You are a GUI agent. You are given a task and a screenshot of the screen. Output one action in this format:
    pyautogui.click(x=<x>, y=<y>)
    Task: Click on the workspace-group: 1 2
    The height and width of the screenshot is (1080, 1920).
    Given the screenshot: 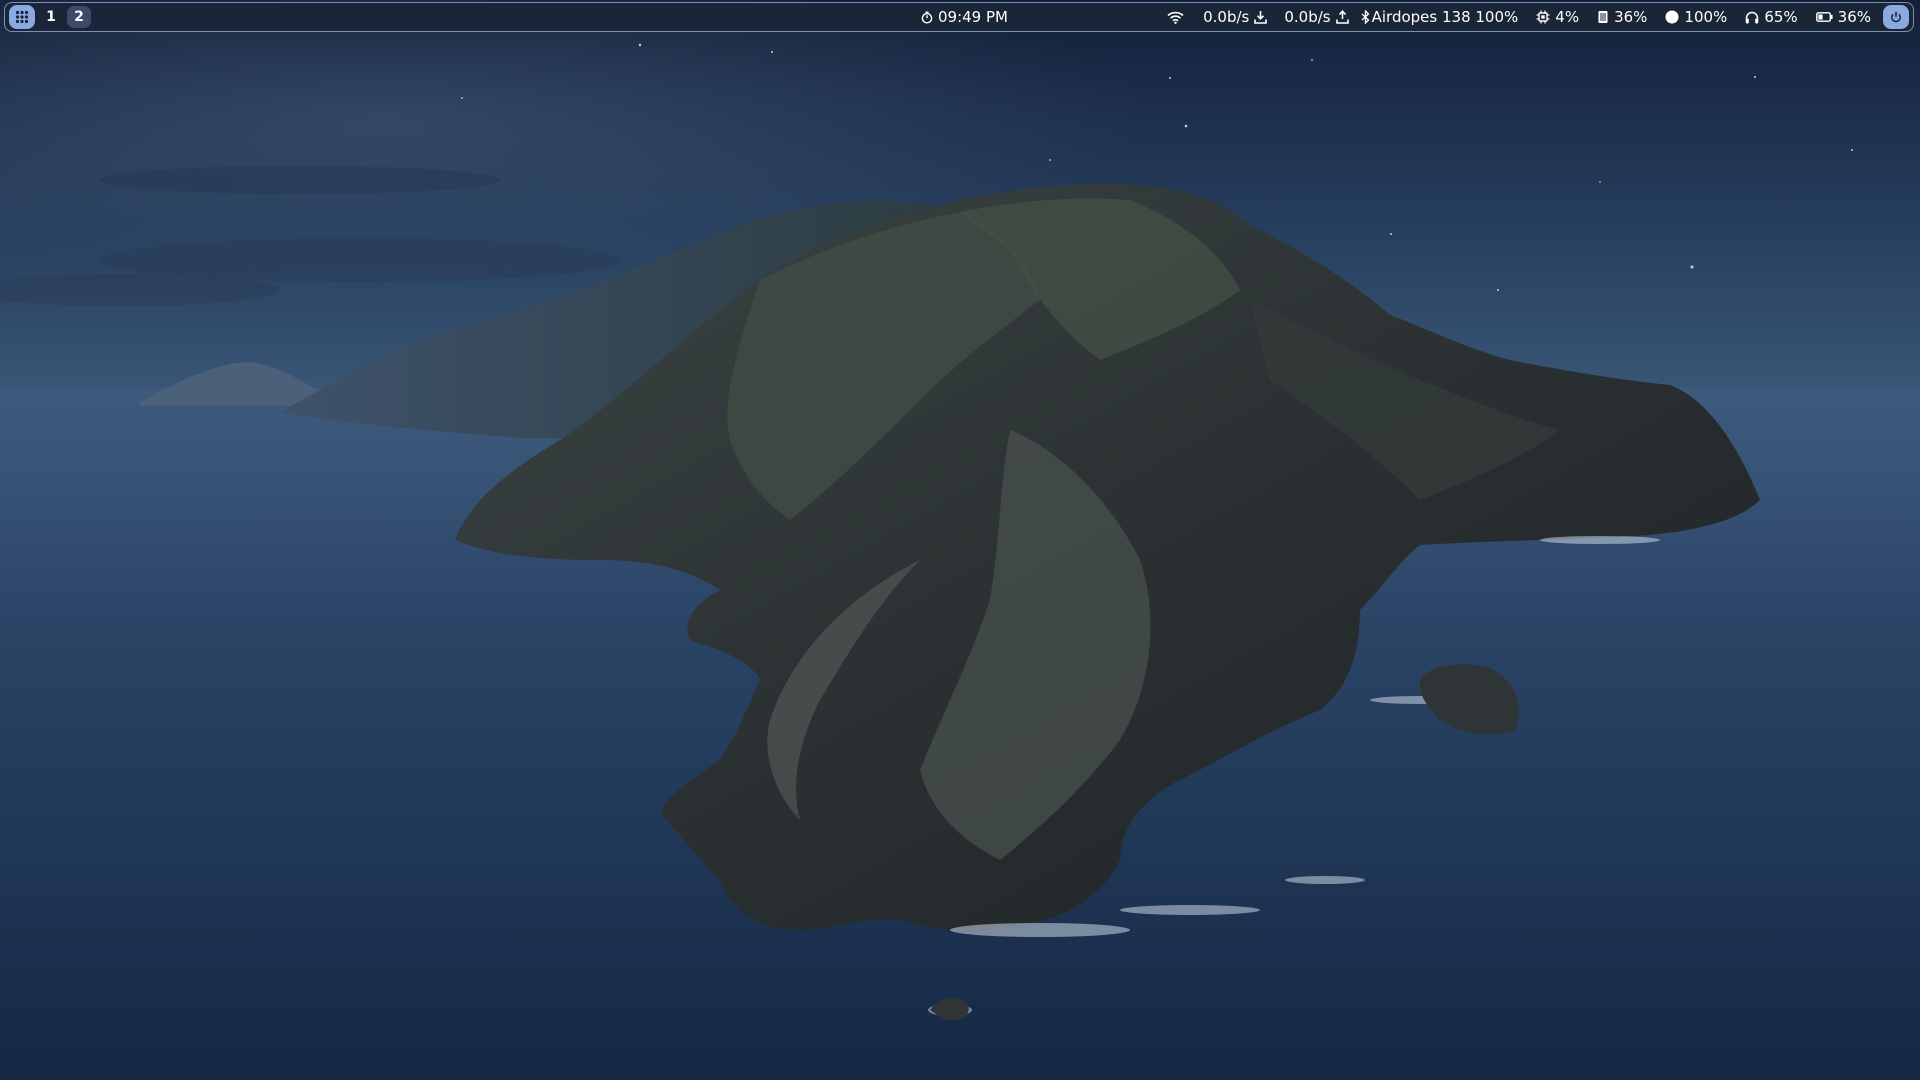 What is the action you would take?
    pyautogui.click(x=50, y=17)
    